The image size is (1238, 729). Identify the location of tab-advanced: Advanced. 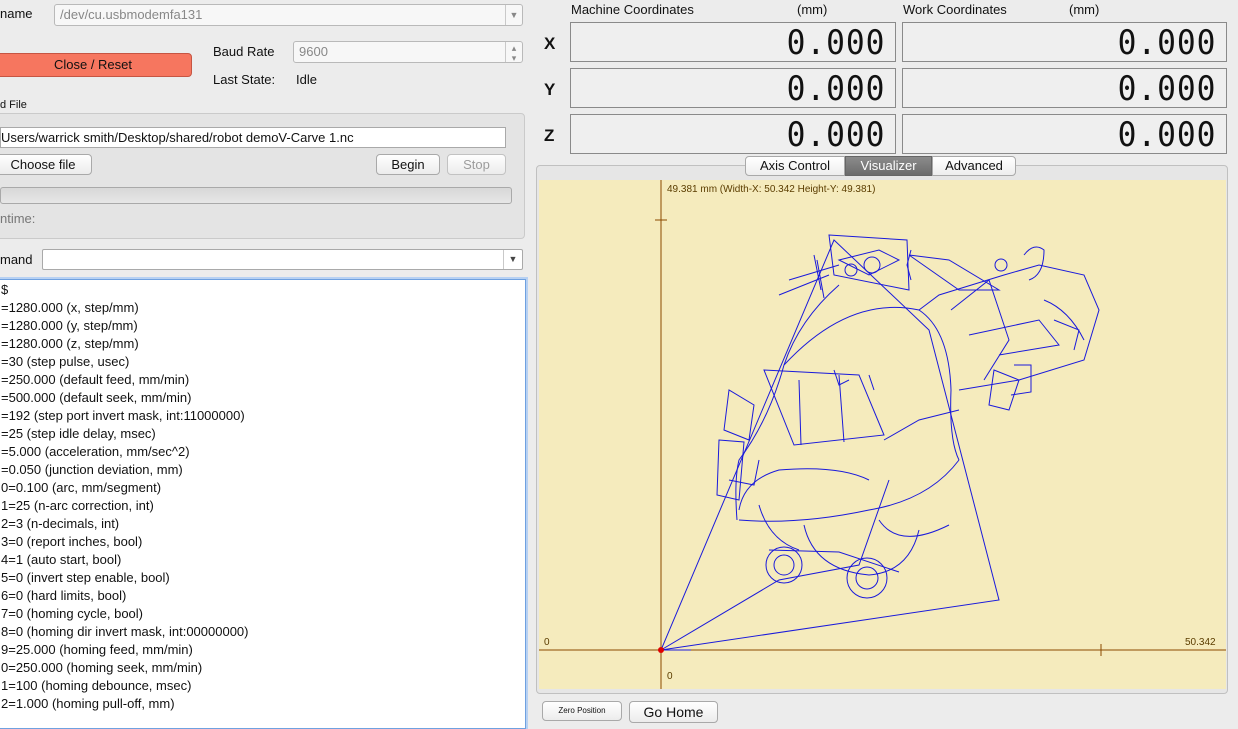
(974, 166).